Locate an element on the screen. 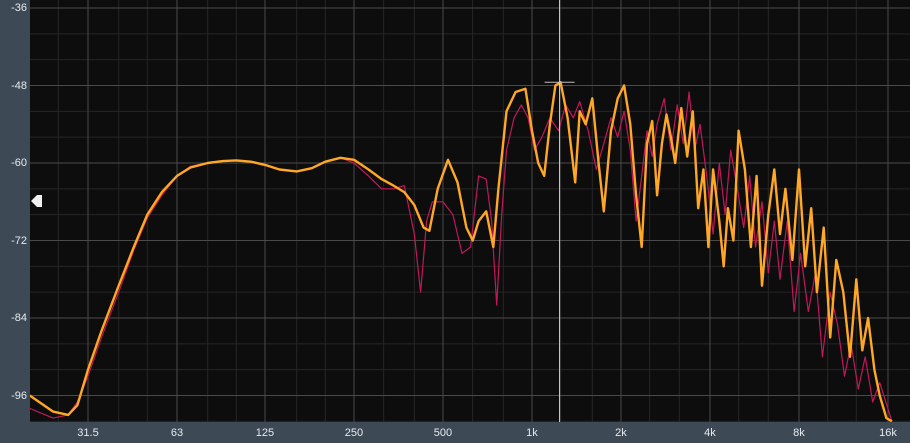  y-tick-label: -84 is located at coordinates (19, 318).